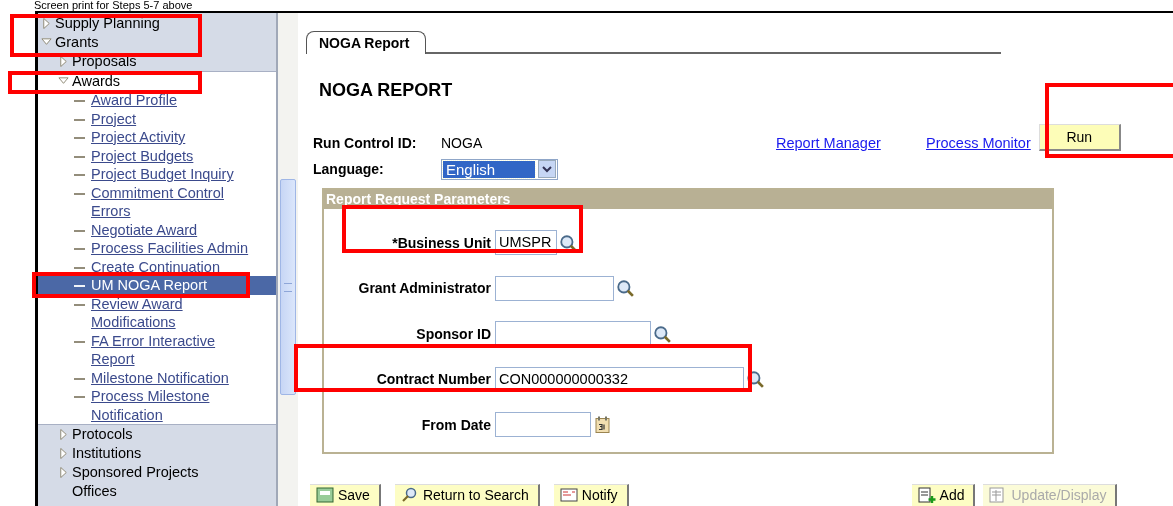 The image size is (1173, 506). I want to click on folder-item: Sponsored Projects Offices, so click(157, 481).